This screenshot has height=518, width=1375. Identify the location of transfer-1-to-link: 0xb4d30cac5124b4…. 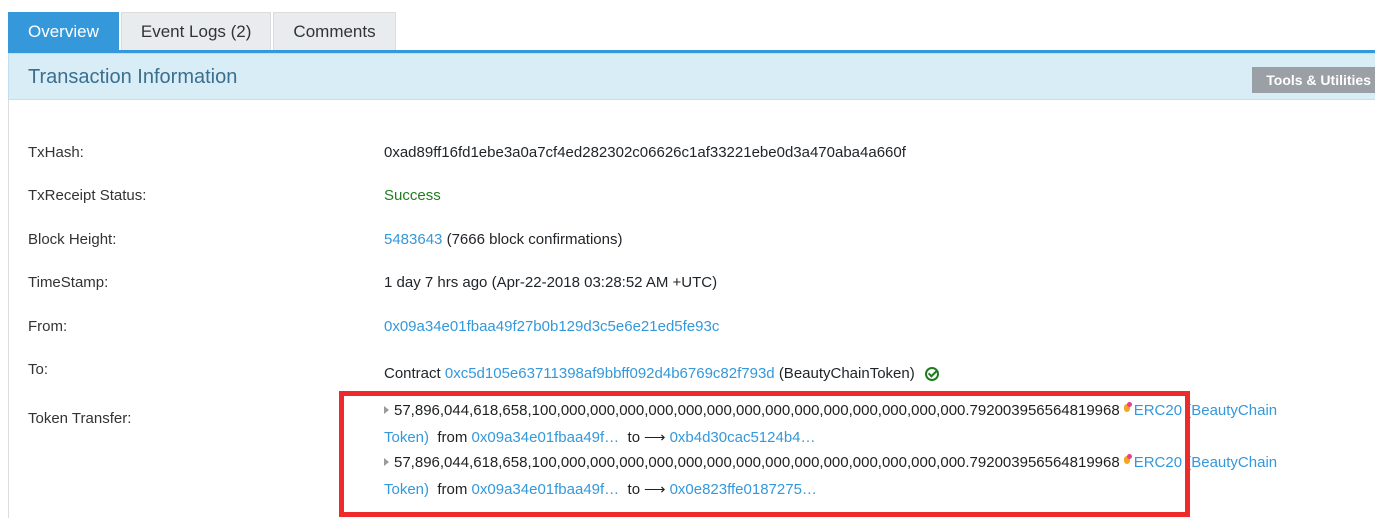
(743, 437).